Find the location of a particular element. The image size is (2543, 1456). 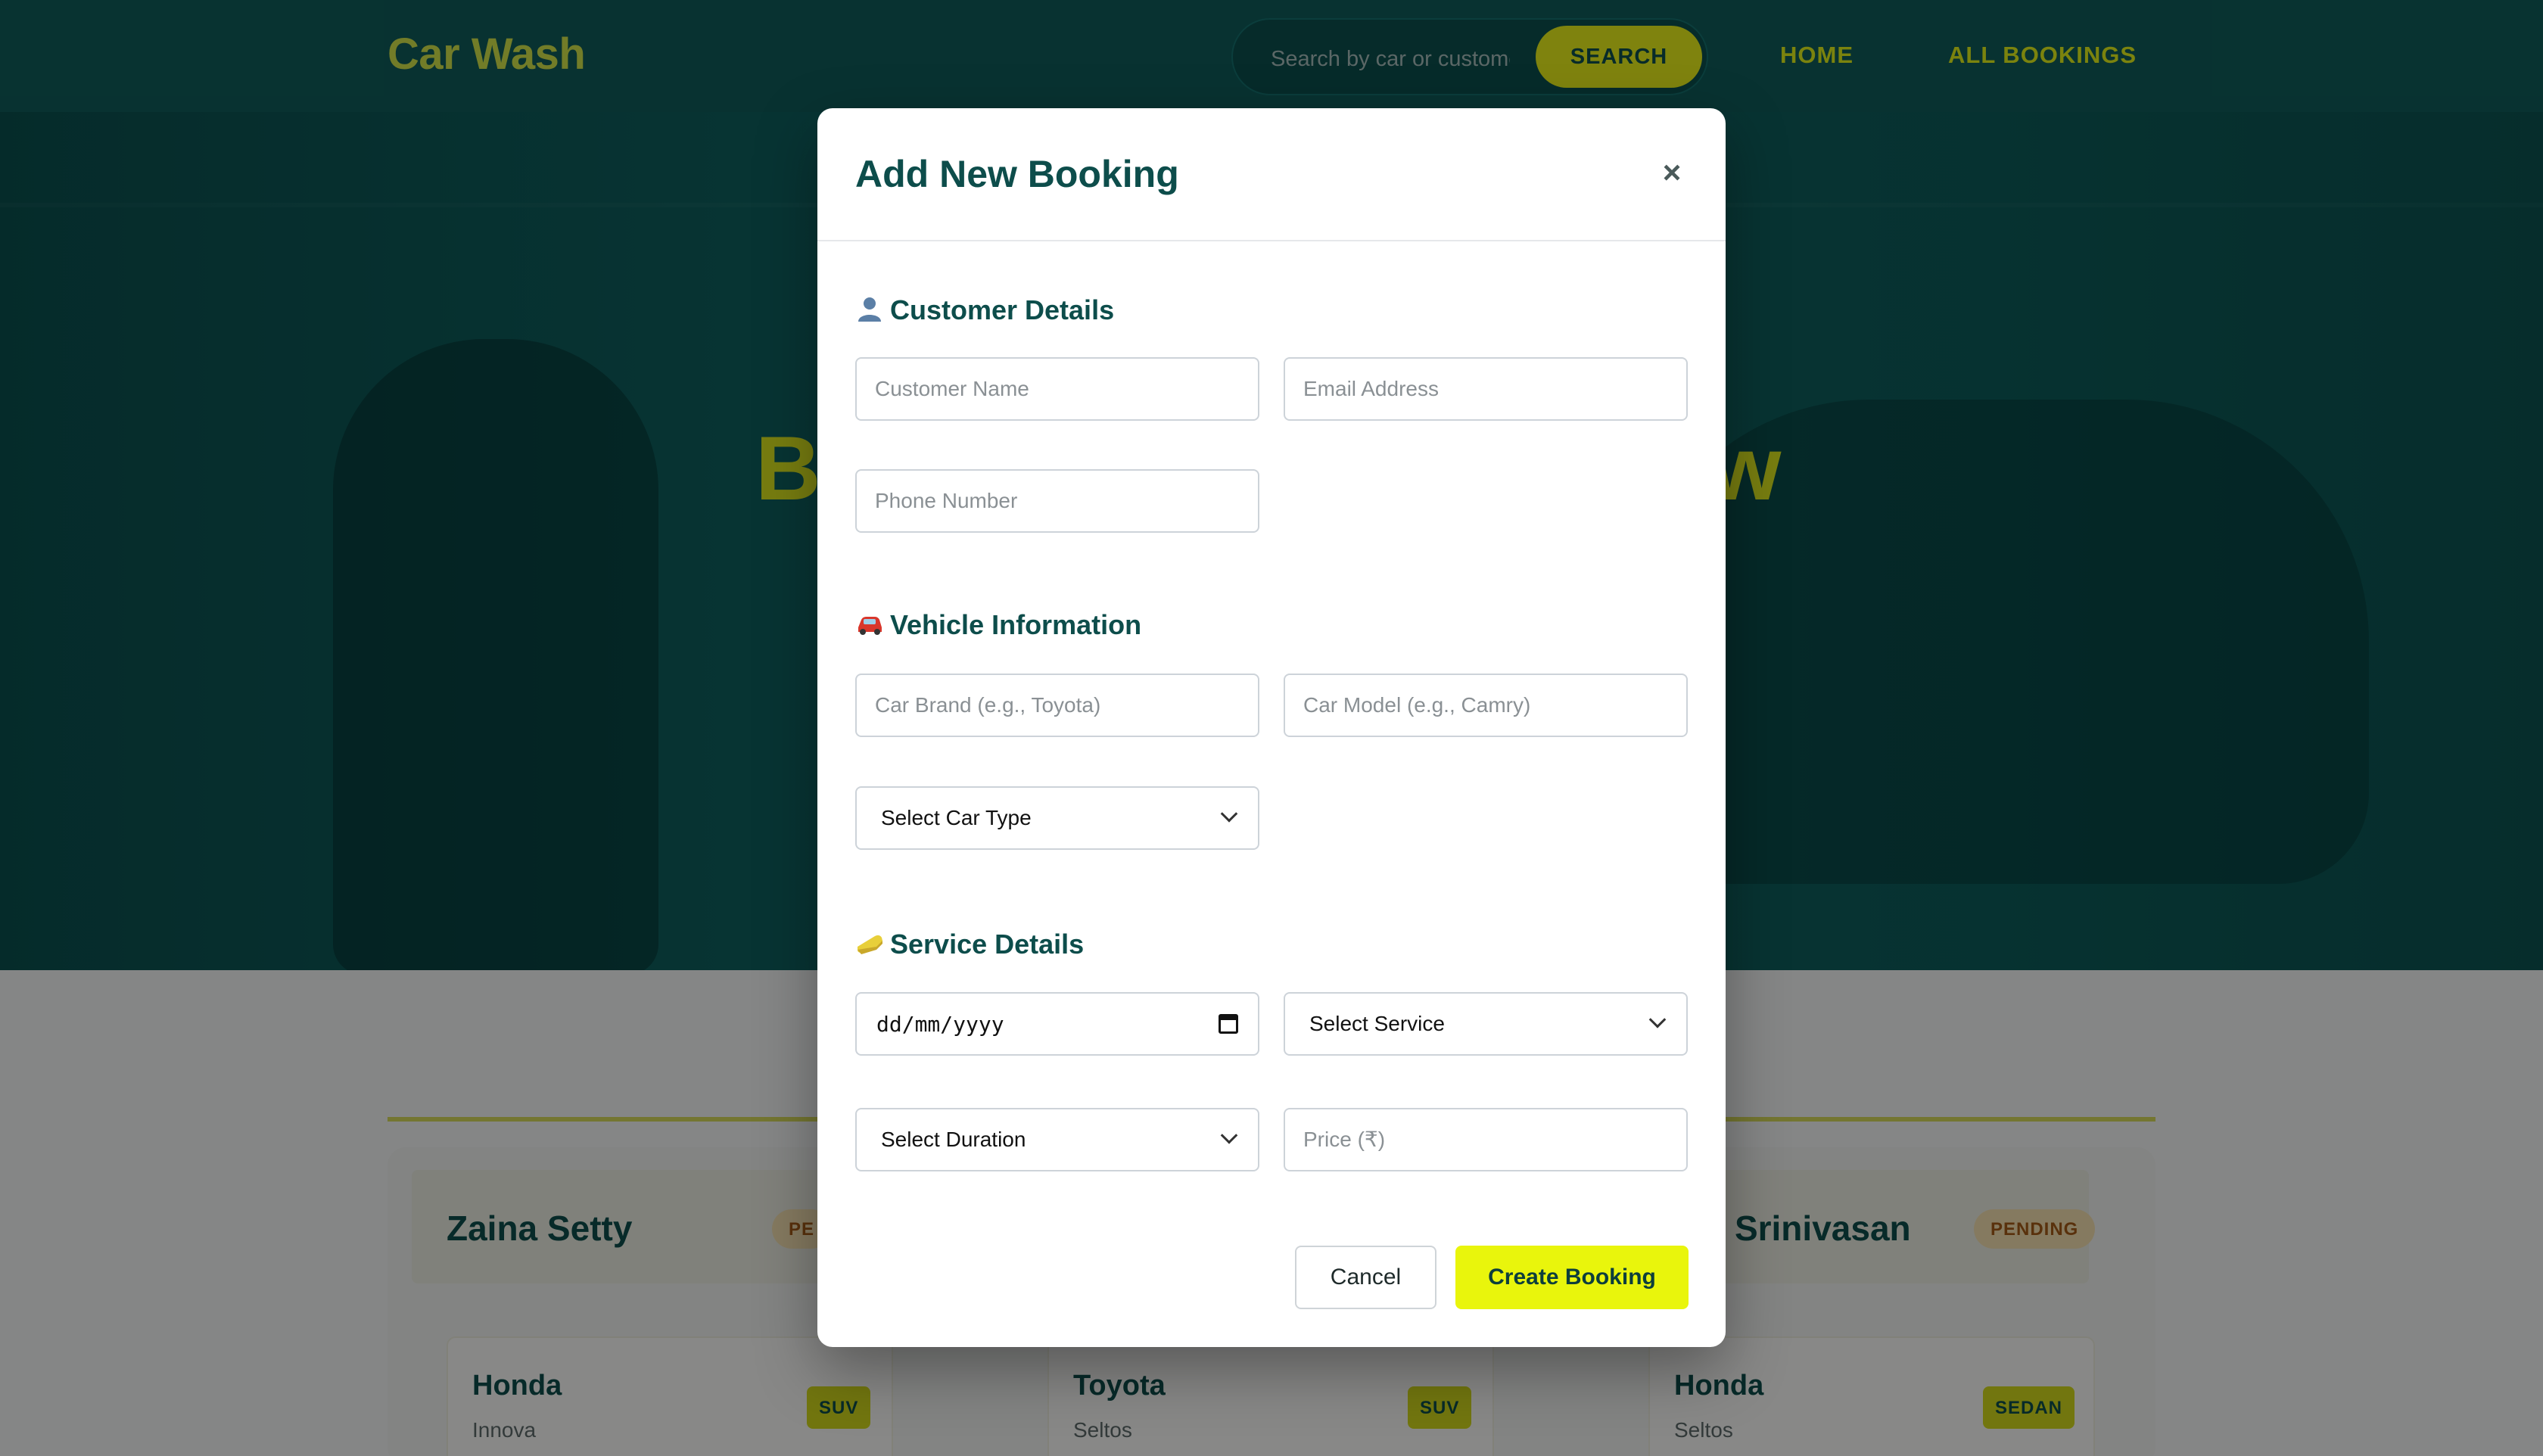

date-input: dd/mm/yyyy is located at coordinates (1057, 1024).